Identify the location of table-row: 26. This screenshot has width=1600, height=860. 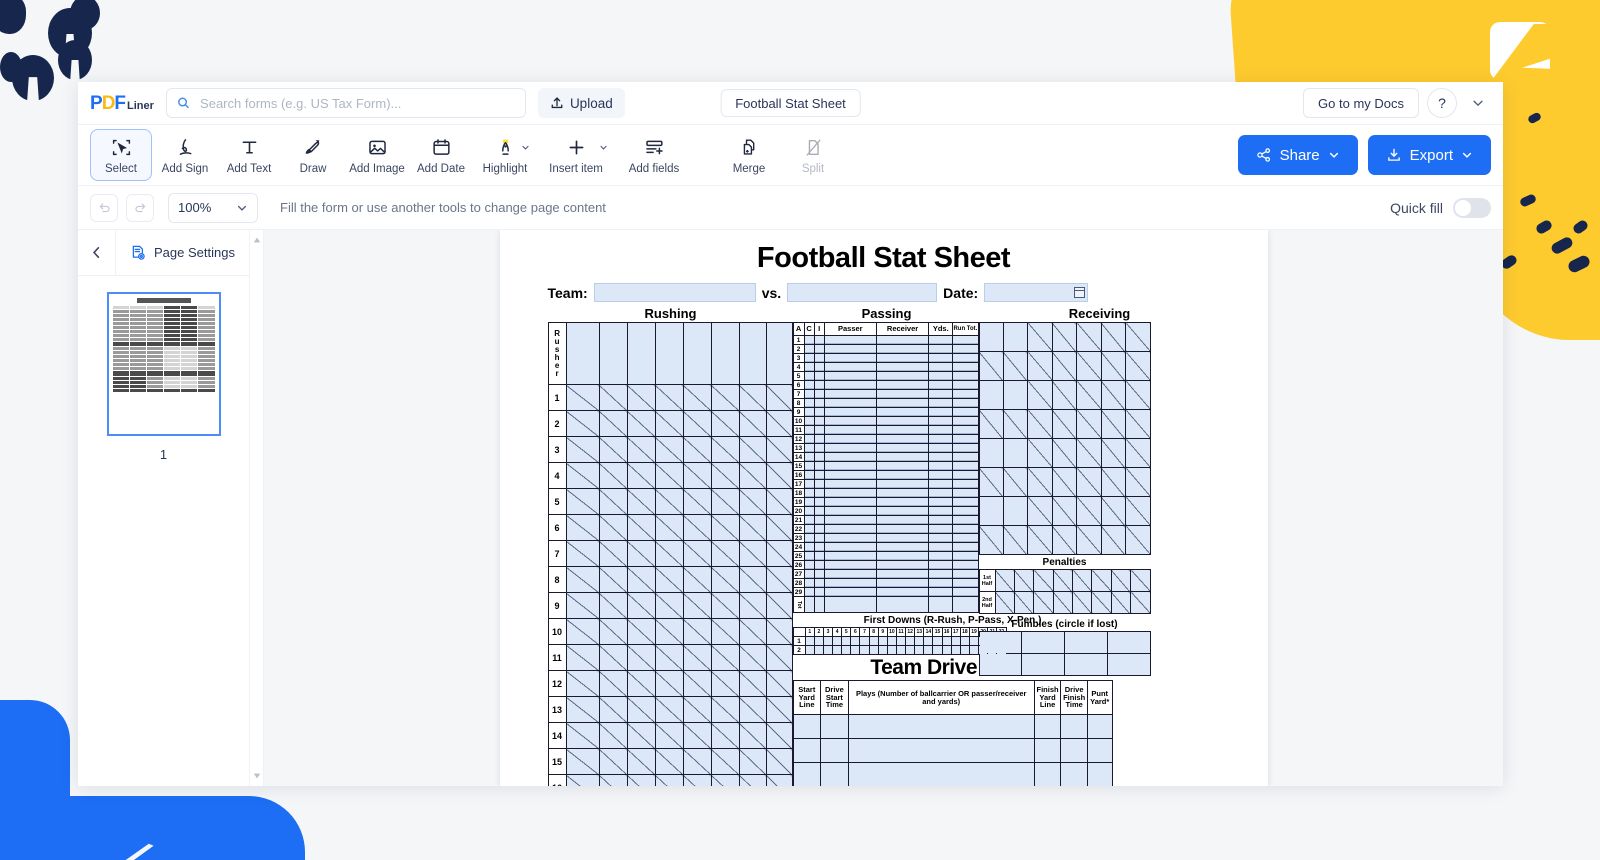
(885, 565).